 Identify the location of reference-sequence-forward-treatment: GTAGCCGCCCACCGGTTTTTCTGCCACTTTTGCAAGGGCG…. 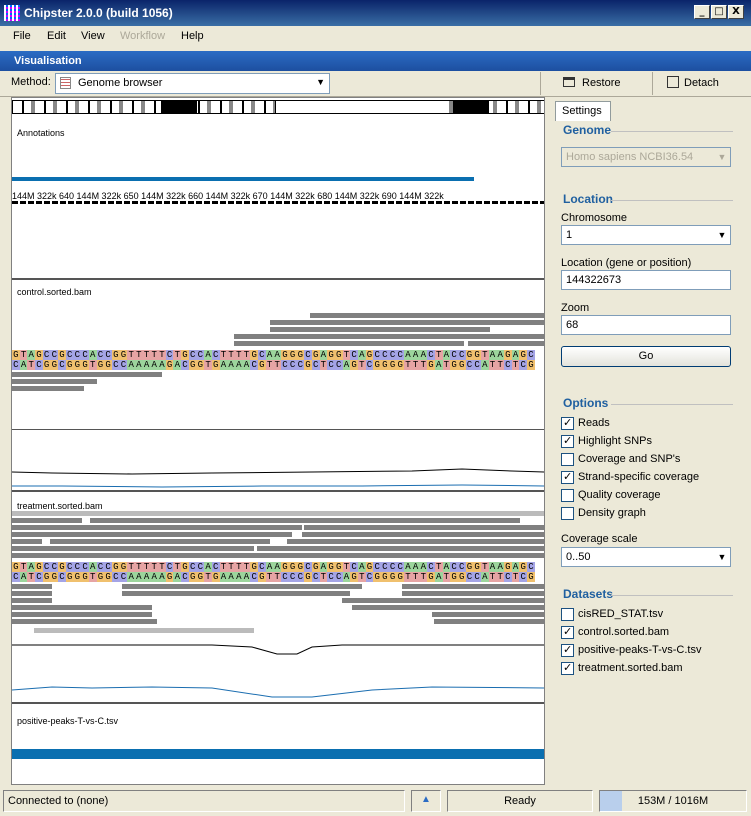
(278, 567).